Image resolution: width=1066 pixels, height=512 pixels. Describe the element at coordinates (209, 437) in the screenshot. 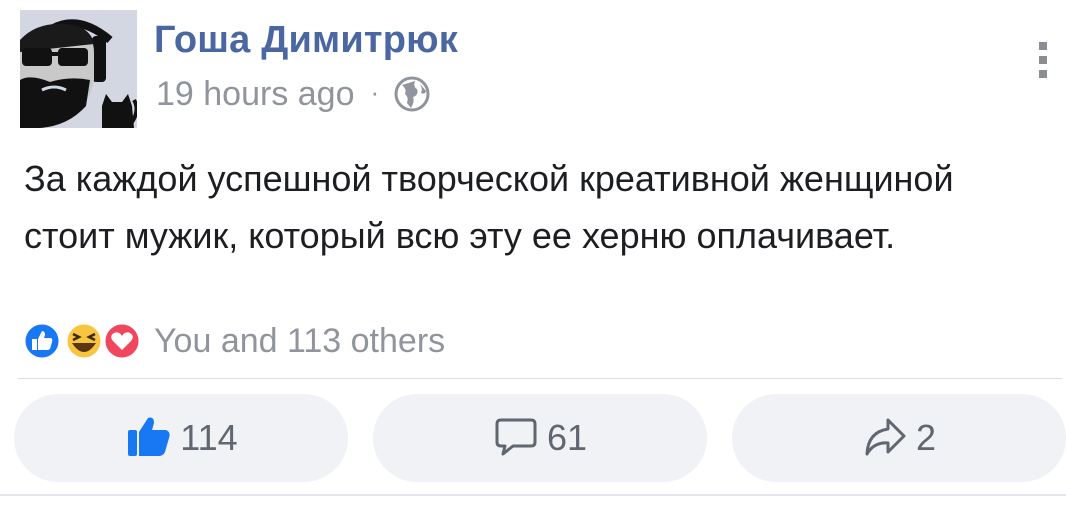

I see `like-count: 114` at that location.